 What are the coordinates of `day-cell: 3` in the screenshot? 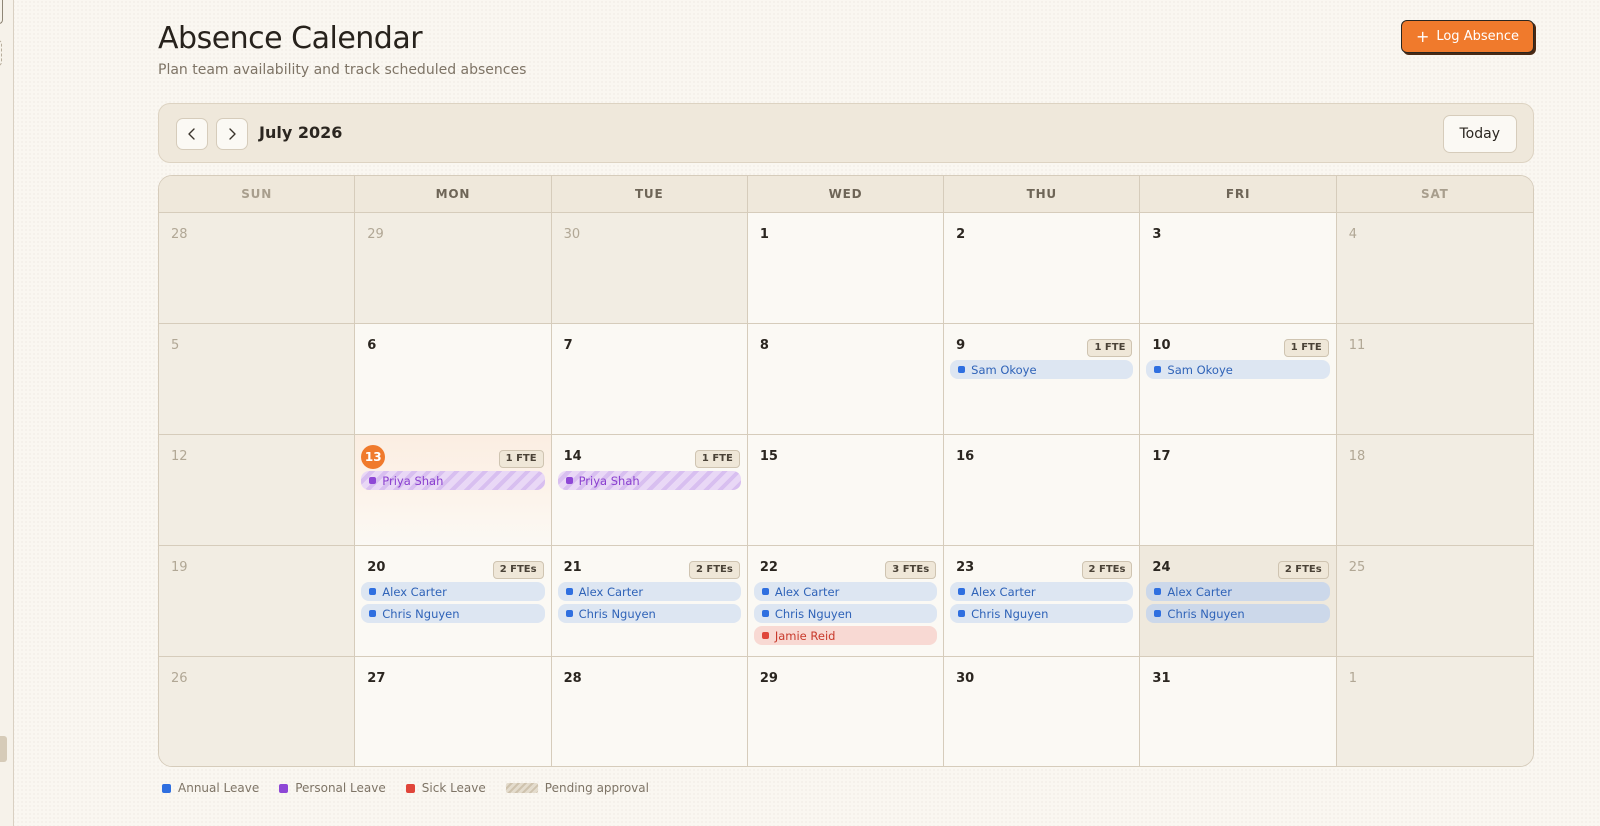 It's located at (1238, 268).